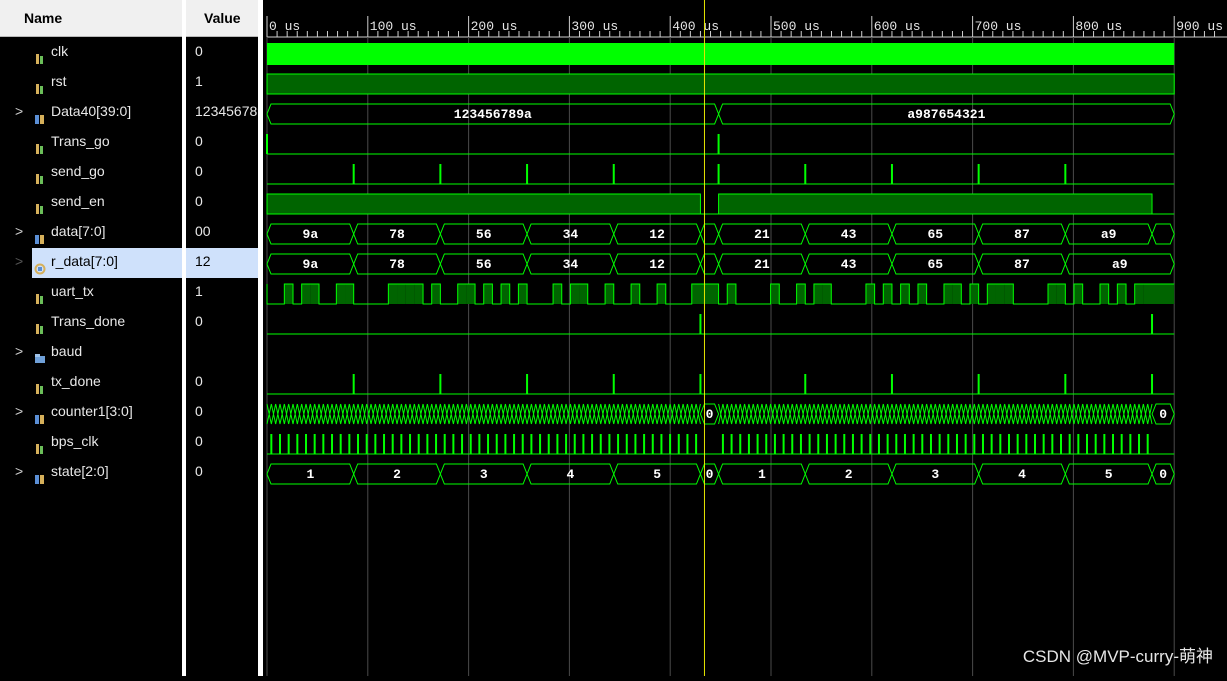 Image resolution: width=1227 pixels, height=681 pixels. What do you see at coordinates (1163, 234) in the screenshot?
I see `data-bus-wave-segment` at bounding box center [1163, 234].